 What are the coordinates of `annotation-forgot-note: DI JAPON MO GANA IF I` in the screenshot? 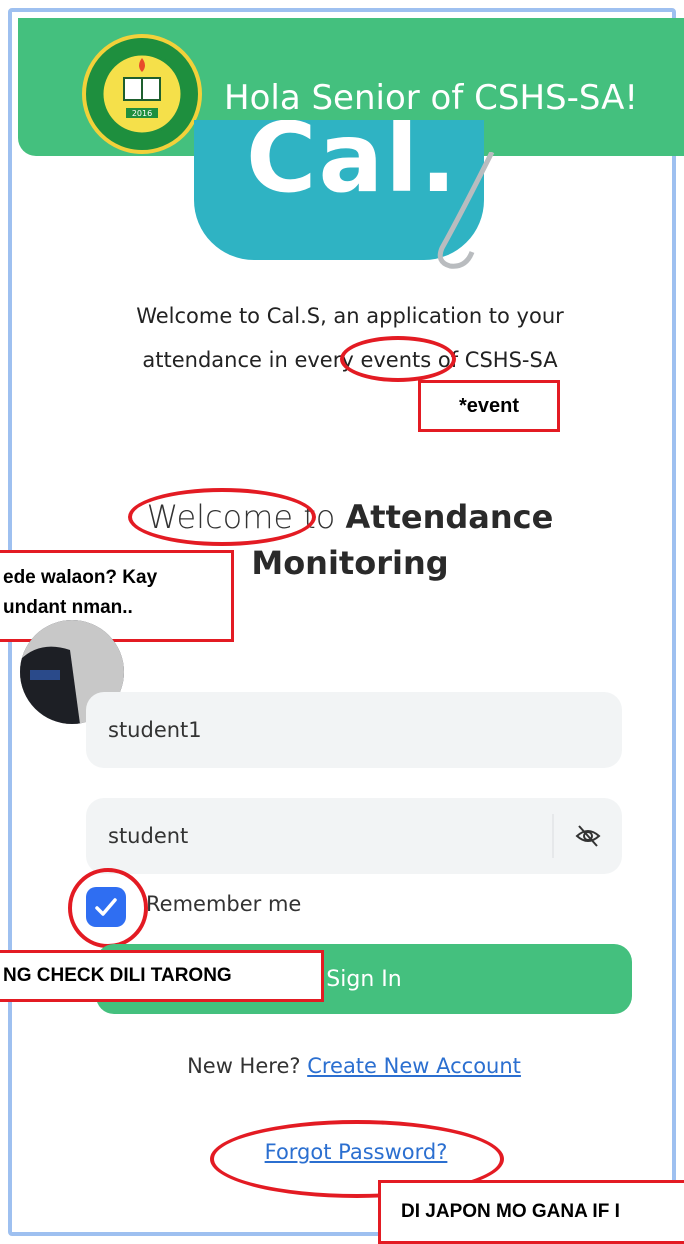 It's located at (531, 1212).